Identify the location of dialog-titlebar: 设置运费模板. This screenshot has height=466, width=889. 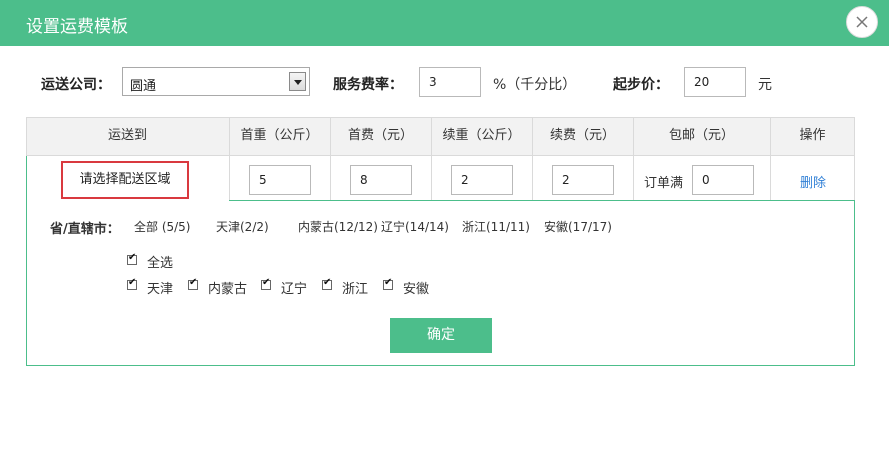
(444, 23).